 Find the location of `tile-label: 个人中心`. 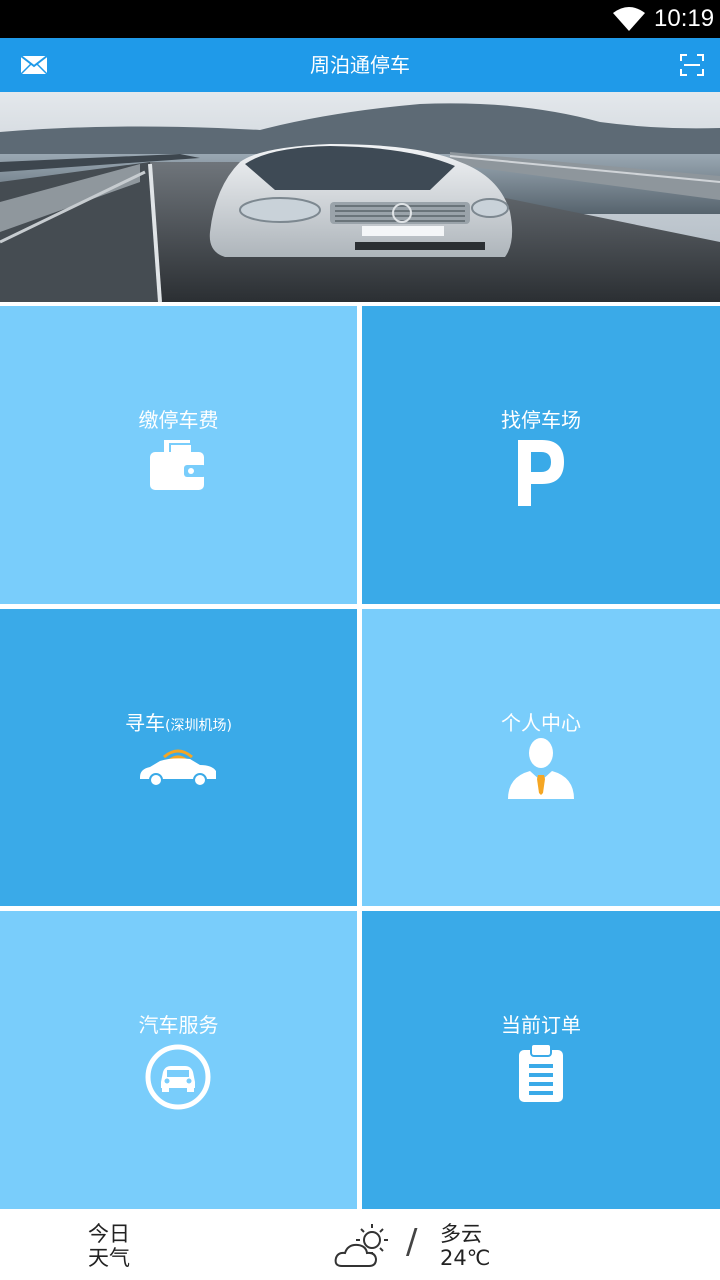

tile-label: 个人中心 is located at coordinates (541, 723).